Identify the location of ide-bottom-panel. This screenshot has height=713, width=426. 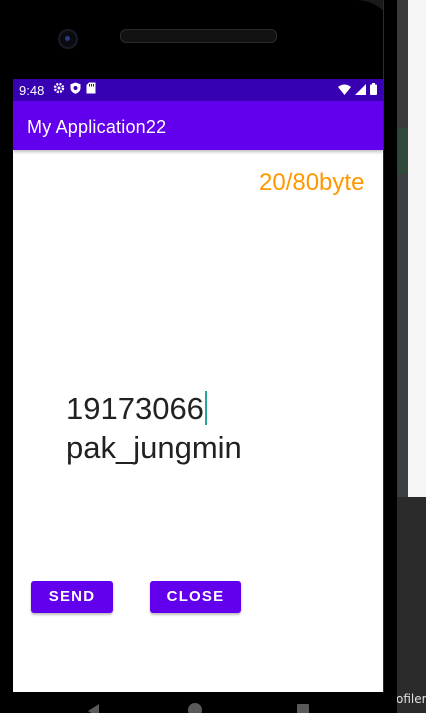
(410, 605).